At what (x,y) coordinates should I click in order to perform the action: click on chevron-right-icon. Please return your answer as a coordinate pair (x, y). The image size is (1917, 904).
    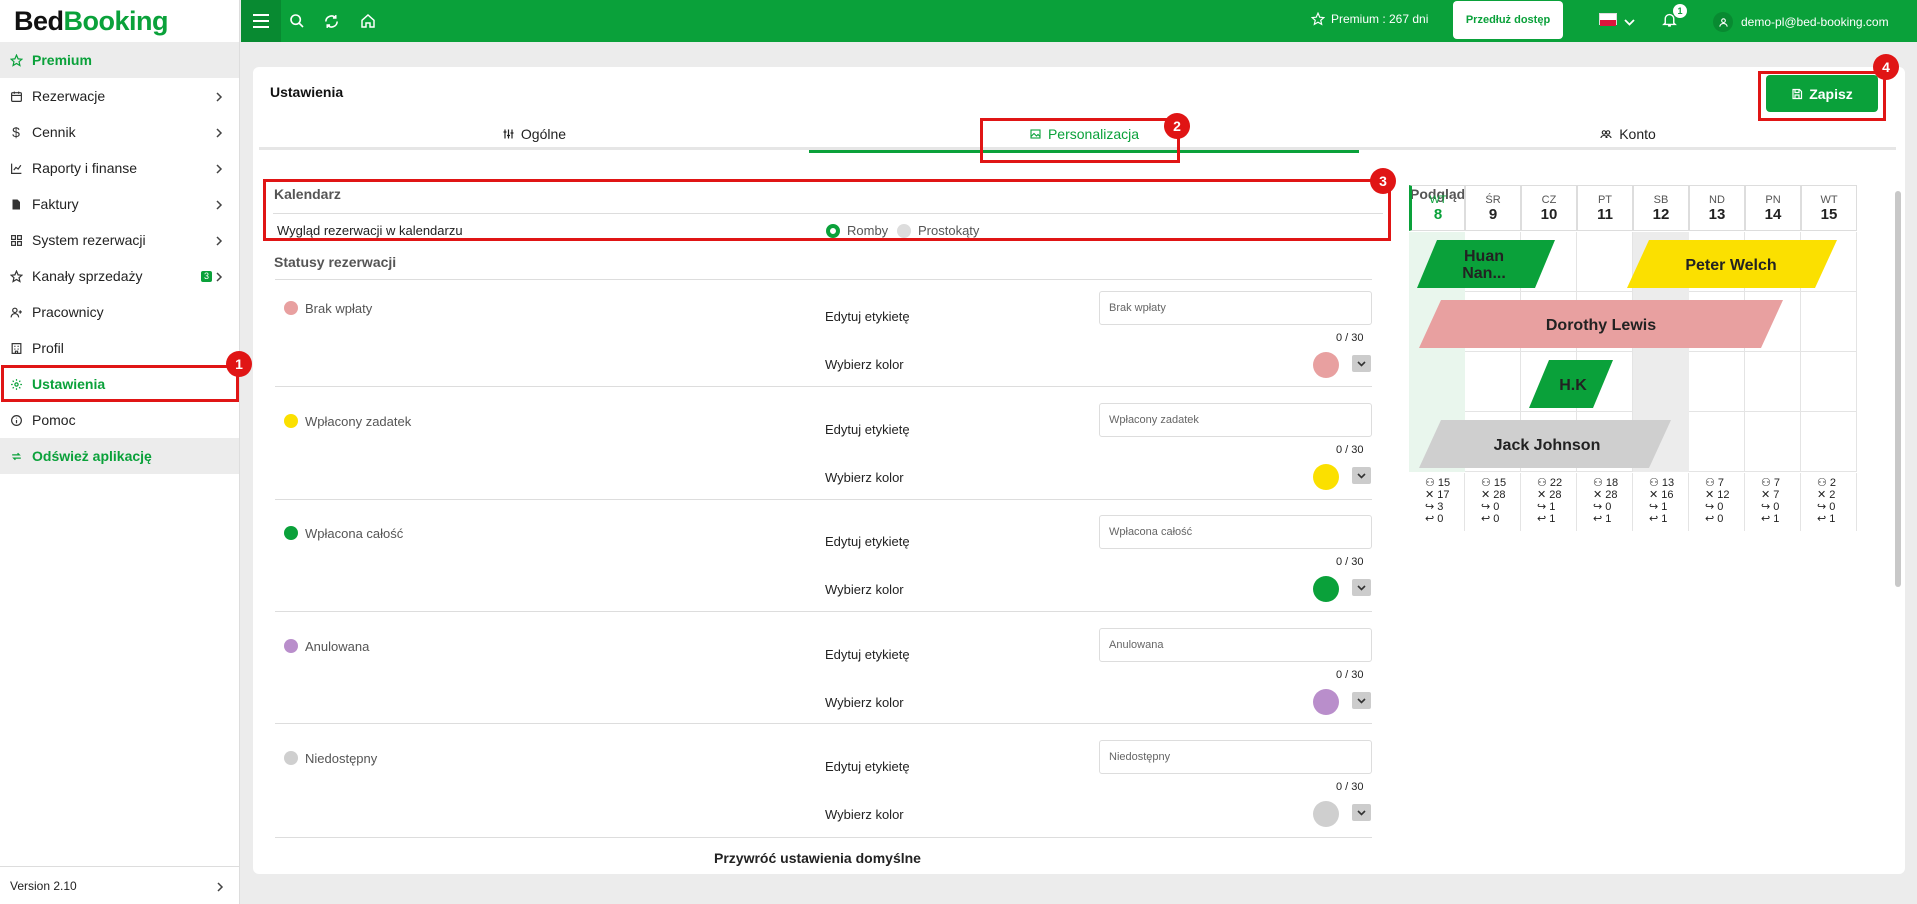
    Looking at the image, I should click on (219, 131).